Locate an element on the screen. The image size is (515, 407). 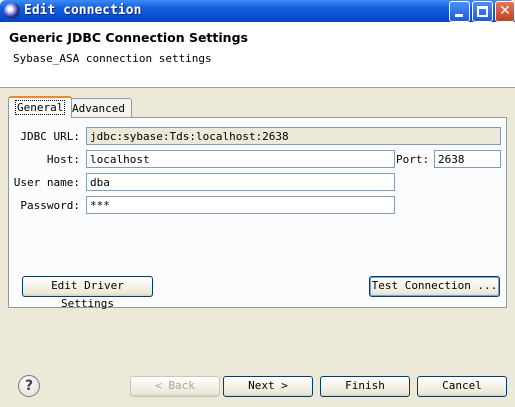
edit-driver-settings-button: Edit Driver Settings is located at coordinates (87, 293).